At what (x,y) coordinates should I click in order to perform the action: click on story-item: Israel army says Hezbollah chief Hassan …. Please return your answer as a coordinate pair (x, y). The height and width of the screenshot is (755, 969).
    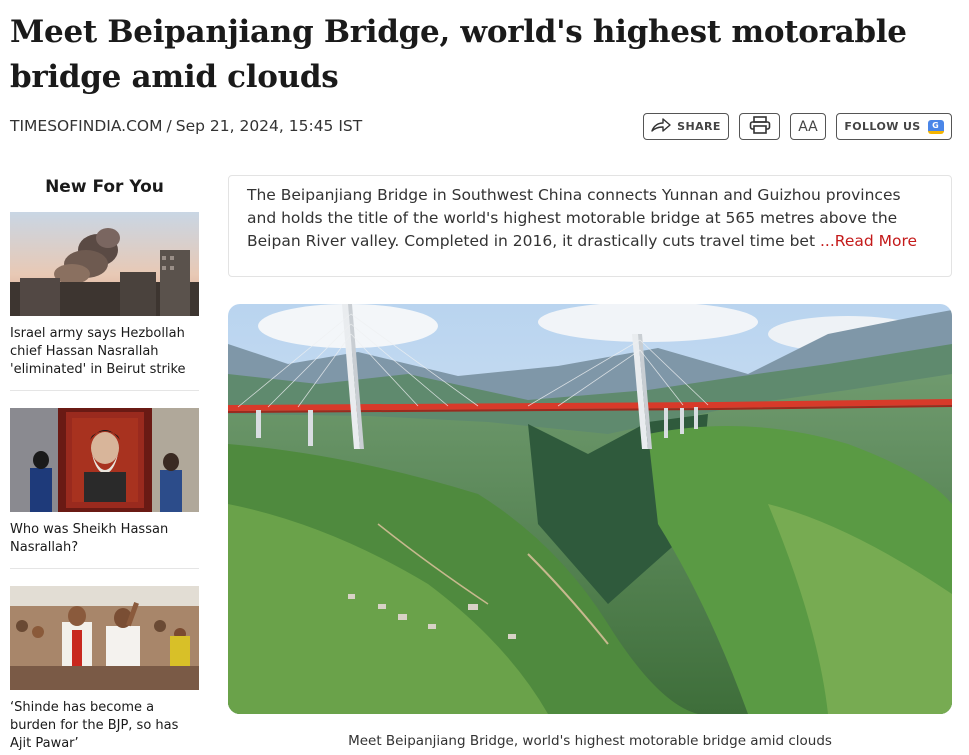
    Looking at the image, I should click on (104, 301).